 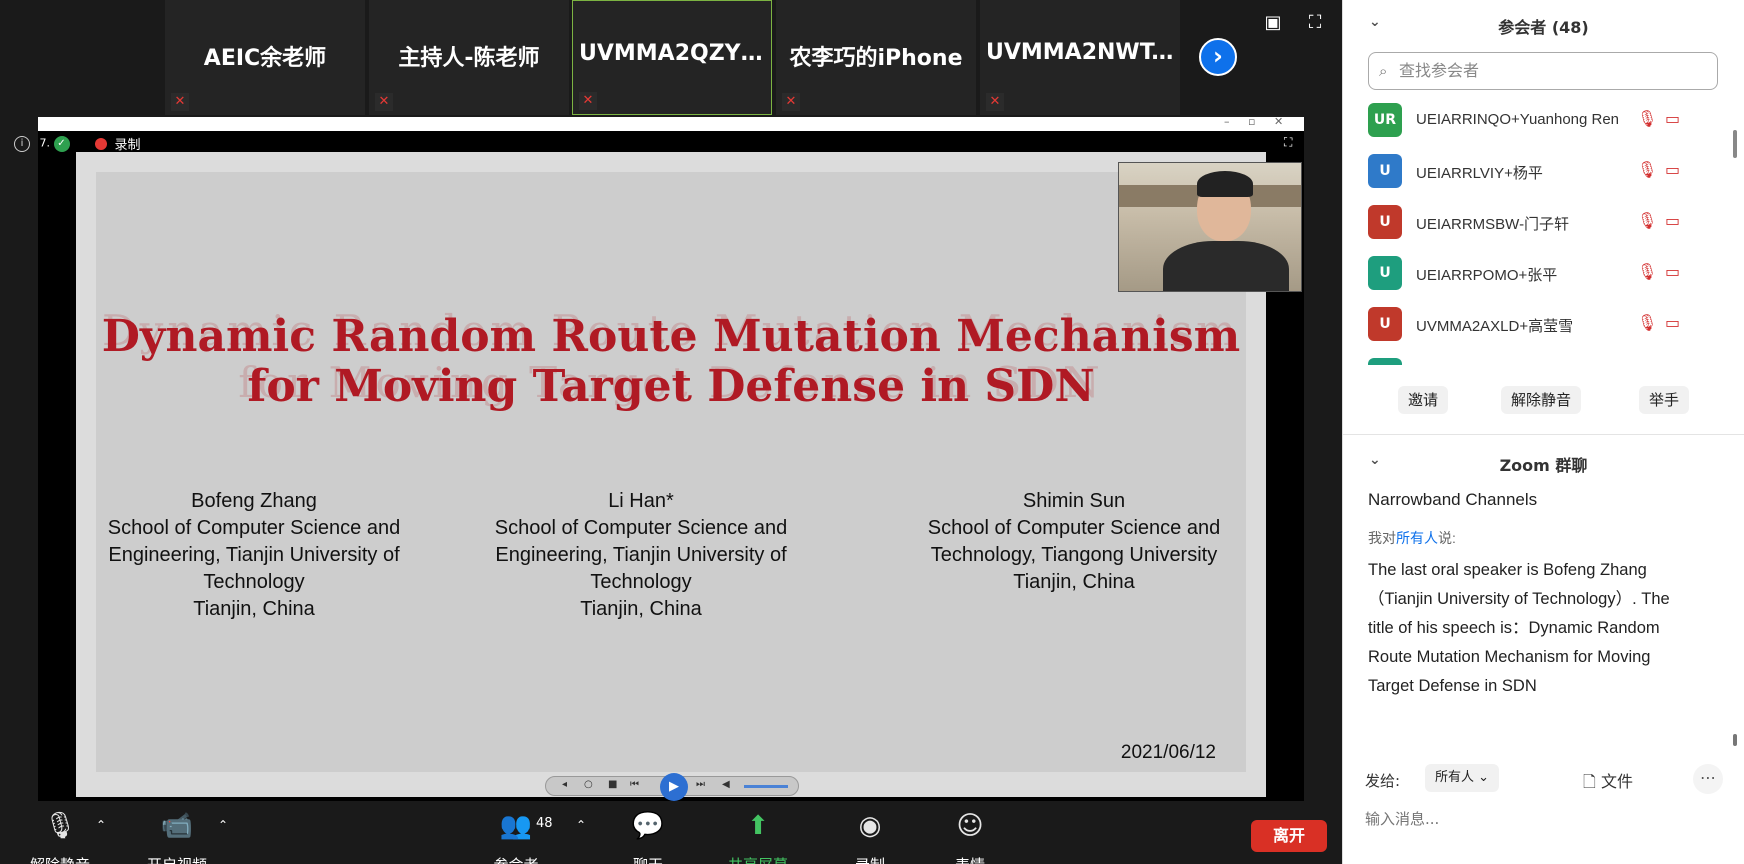 What do you see at coordinates (177, 836) in the screenshot?
I see `start-video-button: 📹 开启视频` at bounding box center [177, 836].